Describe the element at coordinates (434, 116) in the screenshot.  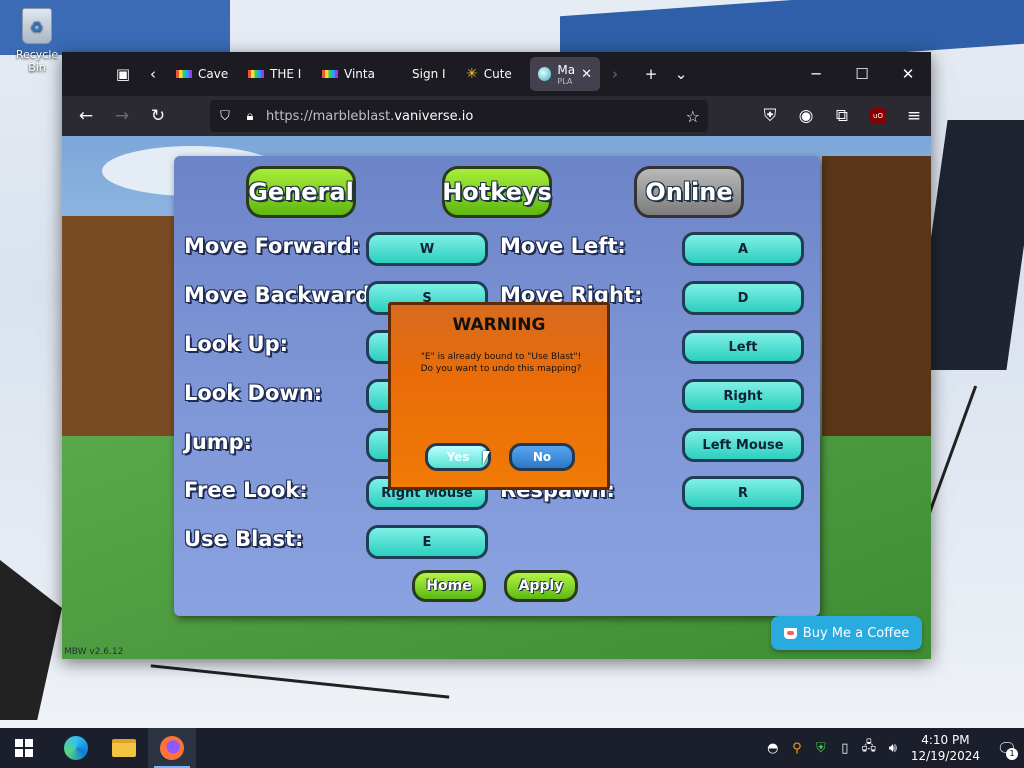
I see `url-domain: vaniverse.io` at that location.